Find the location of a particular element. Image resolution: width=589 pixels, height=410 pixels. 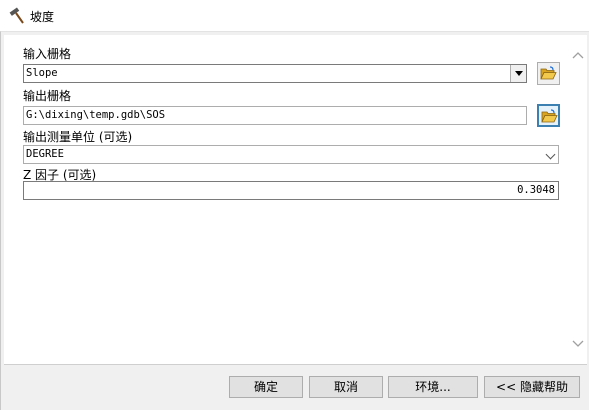

output-raster-browse-button is located at coordinates (548, 115).